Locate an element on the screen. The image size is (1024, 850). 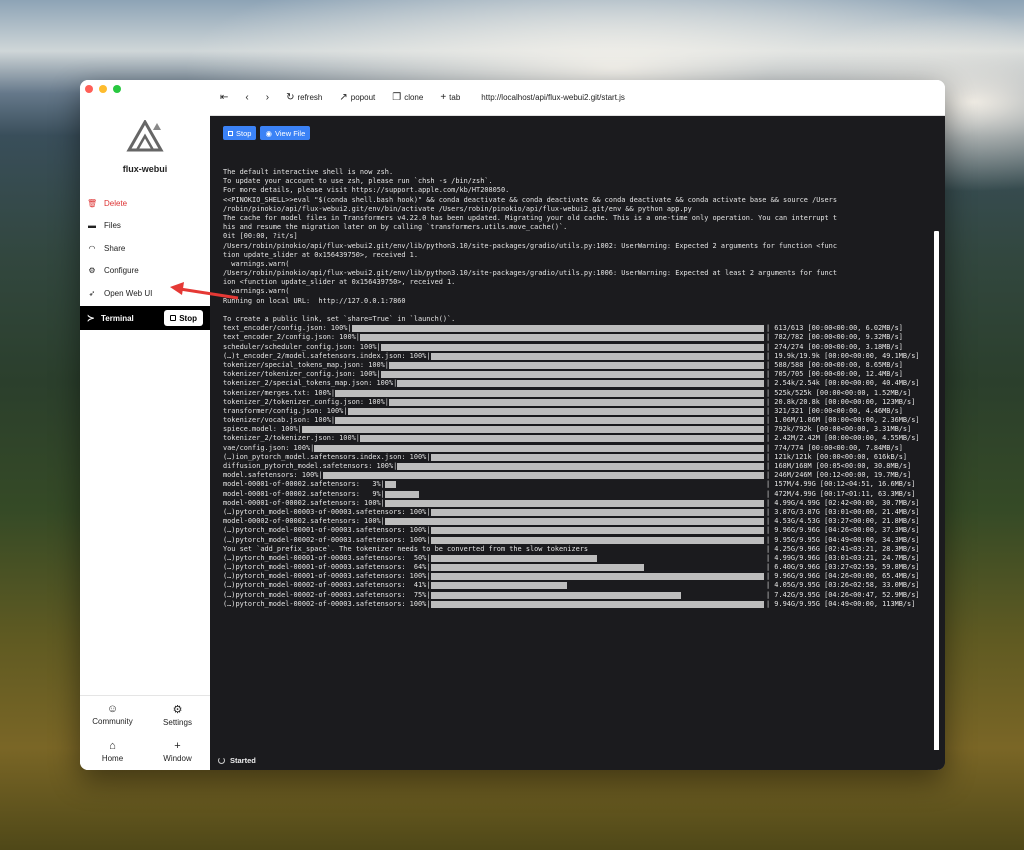
progress-stat: | 525k/525k [00:00<00:00, 1.52MB/s] is located at coordinates (839, 392).